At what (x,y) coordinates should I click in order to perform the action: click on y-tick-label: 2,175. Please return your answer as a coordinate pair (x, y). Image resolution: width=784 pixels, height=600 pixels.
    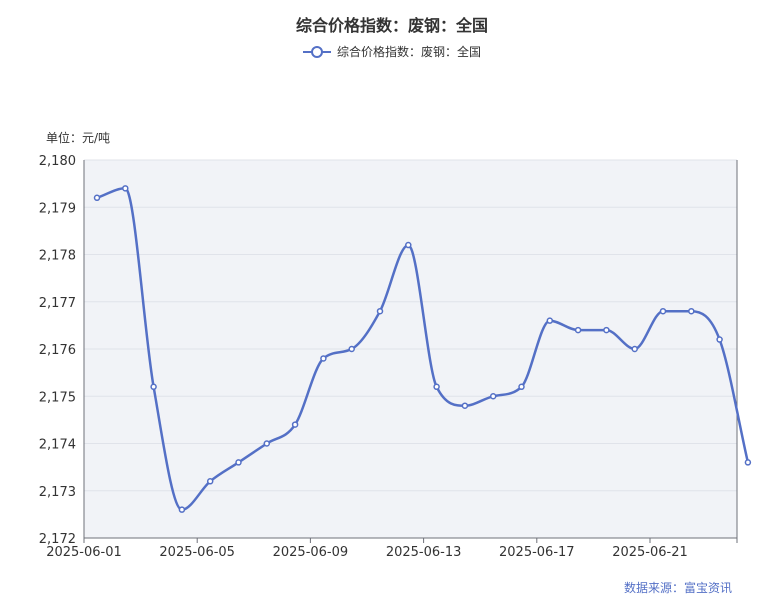
    Looking at the image, I should click on (57, 397).